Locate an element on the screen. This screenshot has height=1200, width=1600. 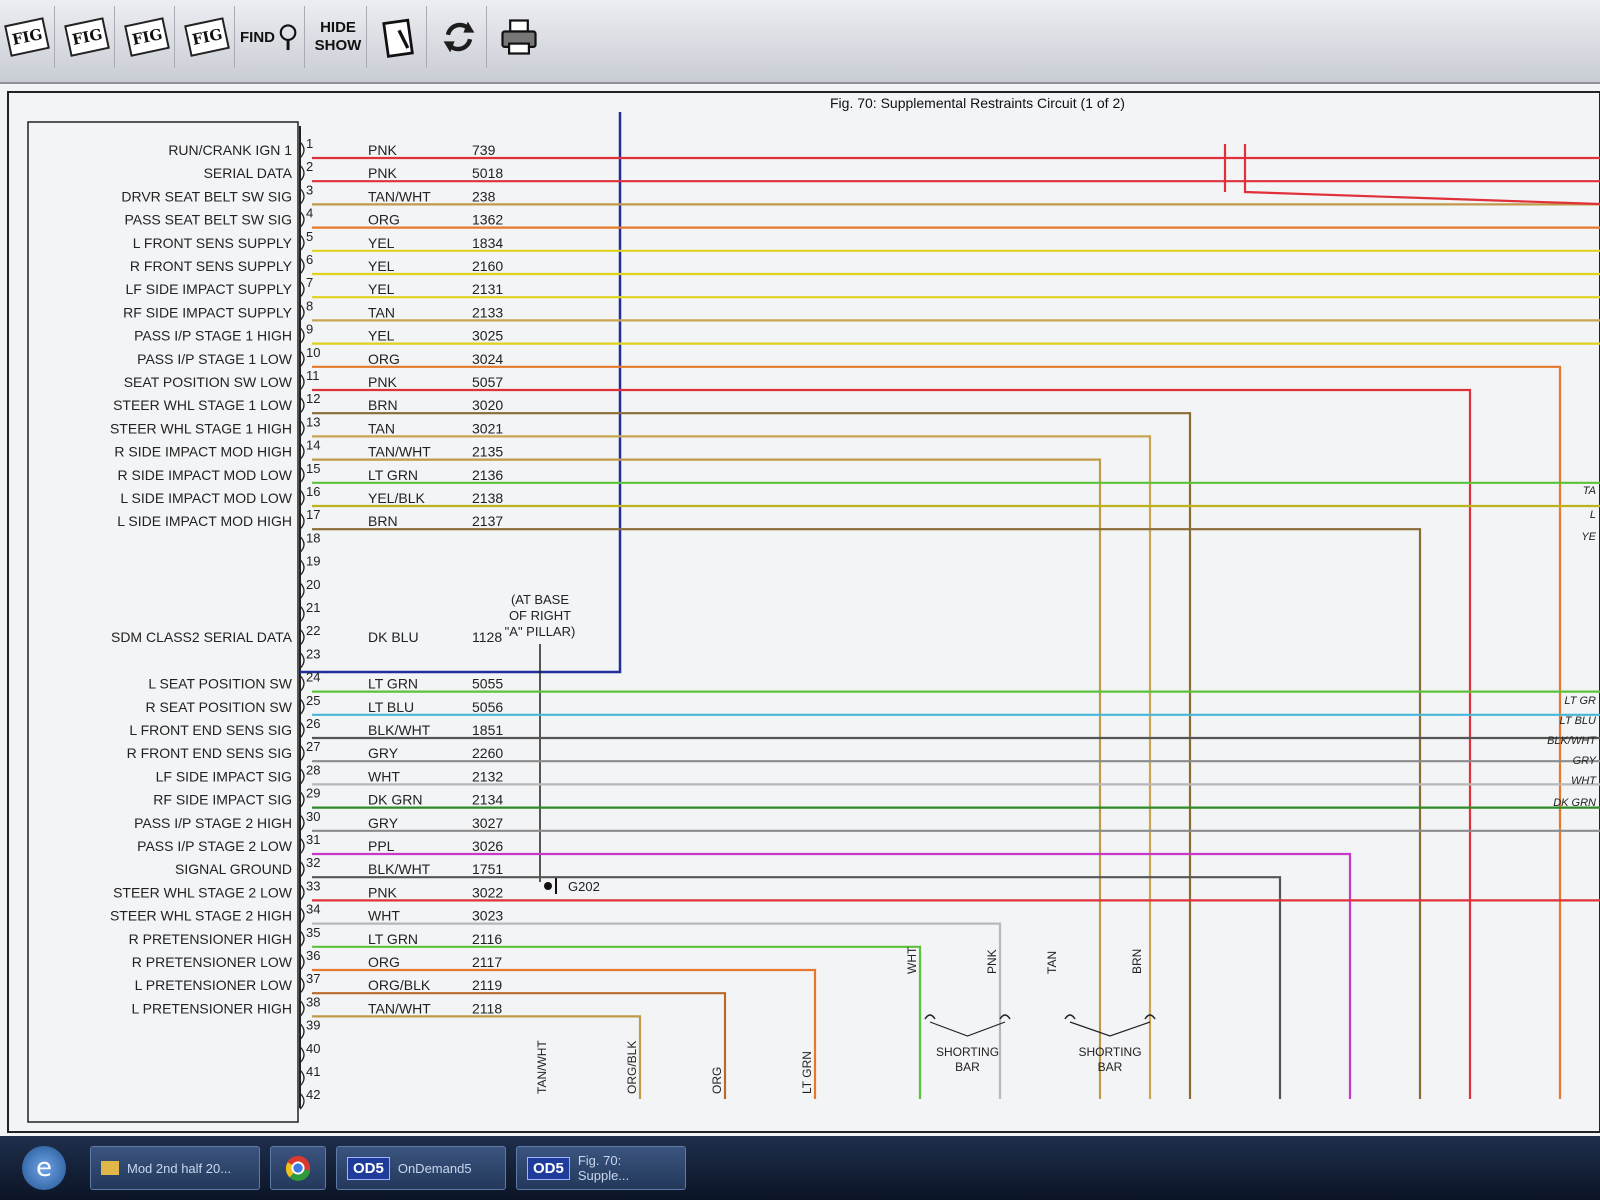
pin-number: 30 is located at coordinates (313, 816).